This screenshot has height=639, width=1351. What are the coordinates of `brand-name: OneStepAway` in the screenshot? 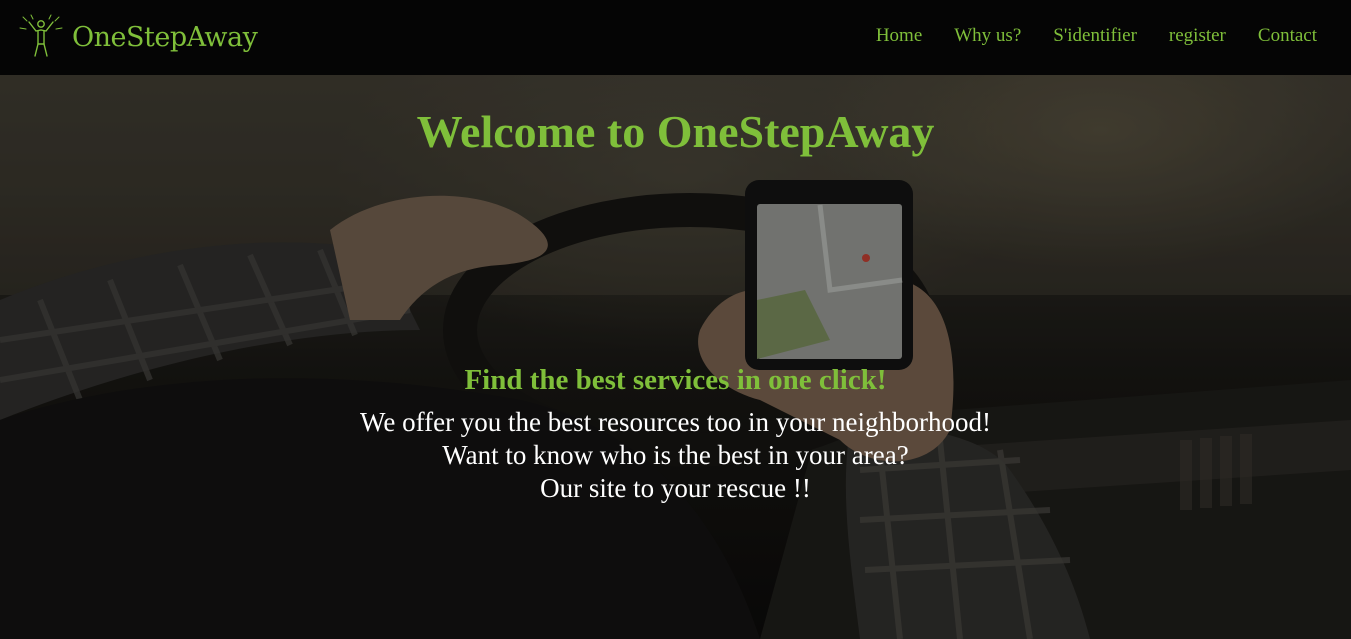 It's located at (165, 37).